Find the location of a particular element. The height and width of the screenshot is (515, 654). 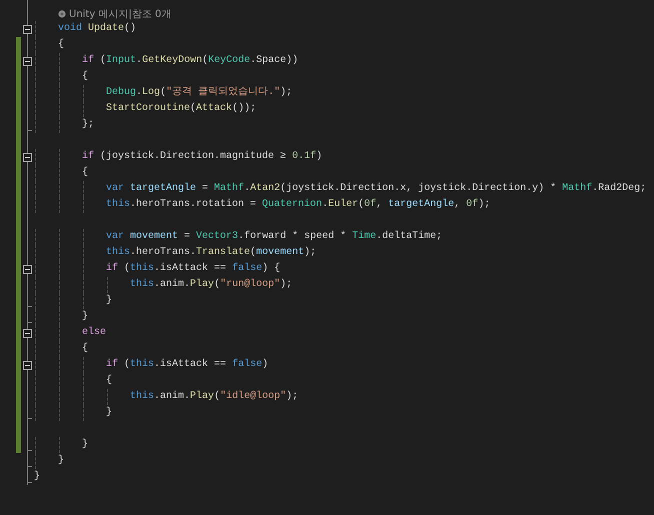

code-line: else is located at coordinates (93, 333).